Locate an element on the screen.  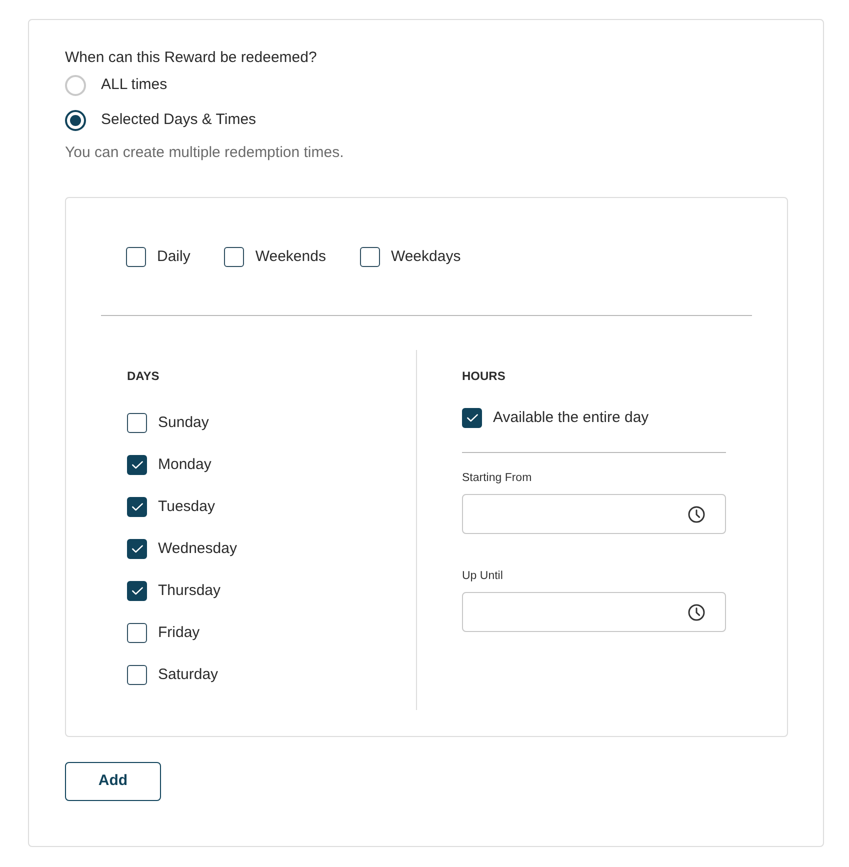
option-label: Selected Days & Times is located at coordinates (178, 120).